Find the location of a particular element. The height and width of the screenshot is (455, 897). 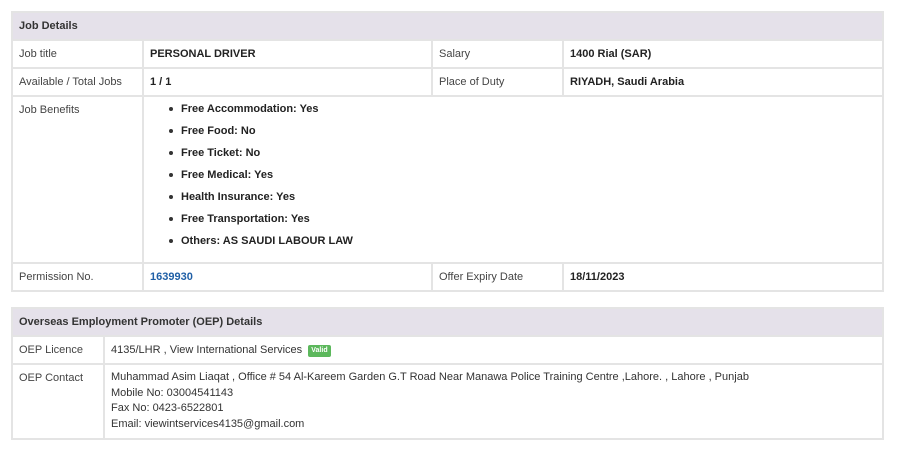

permission-cell: 1639930 is located at coordinates (287, 277).